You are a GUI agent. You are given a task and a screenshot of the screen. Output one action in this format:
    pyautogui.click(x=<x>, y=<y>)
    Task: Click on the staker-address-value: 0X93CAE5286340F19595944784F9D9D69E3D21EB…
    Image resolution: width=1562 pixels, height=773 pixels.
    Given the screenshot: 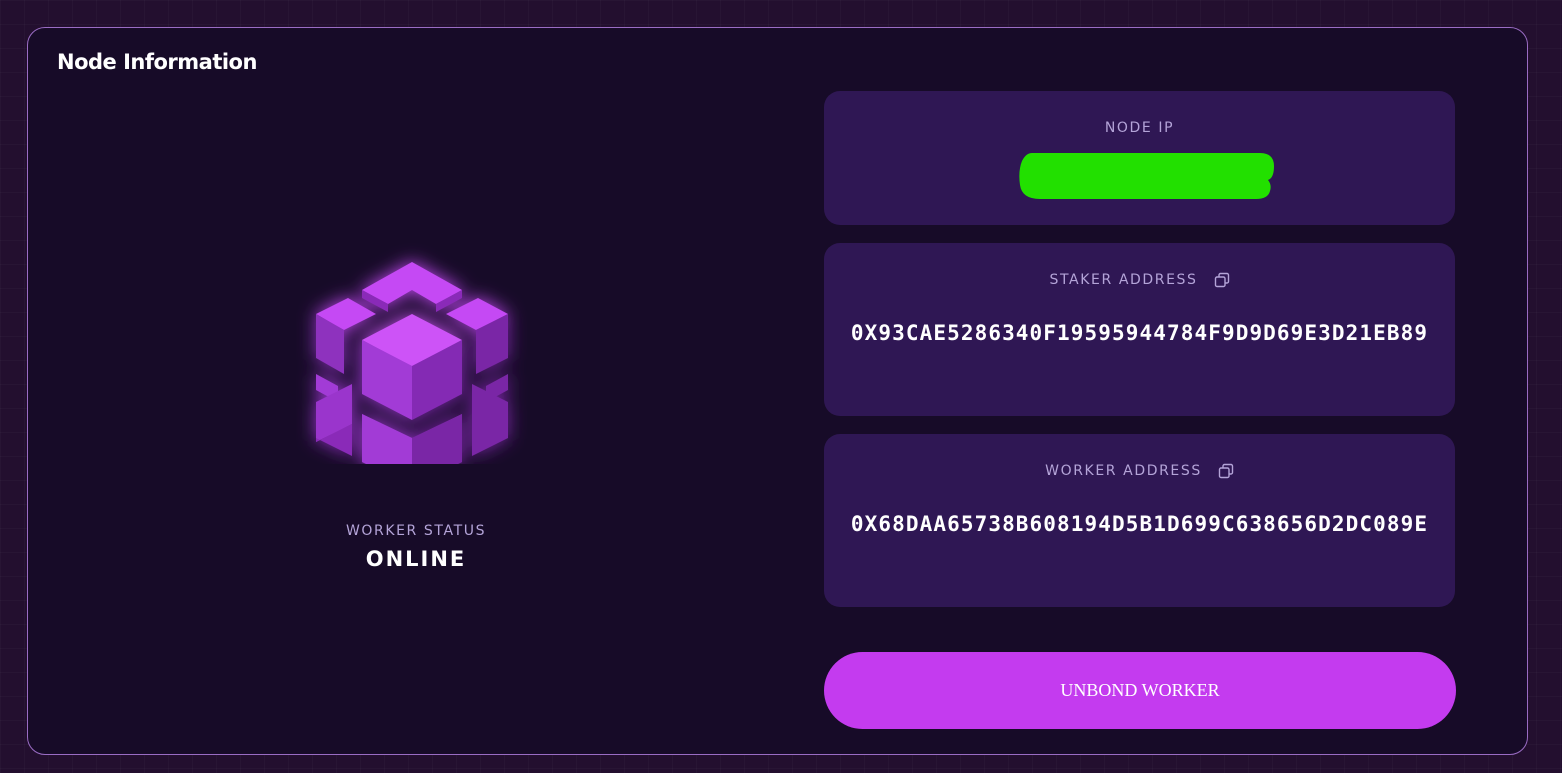 What is the action you would take?
    pyautogui.click(x=1139, y=333)
    